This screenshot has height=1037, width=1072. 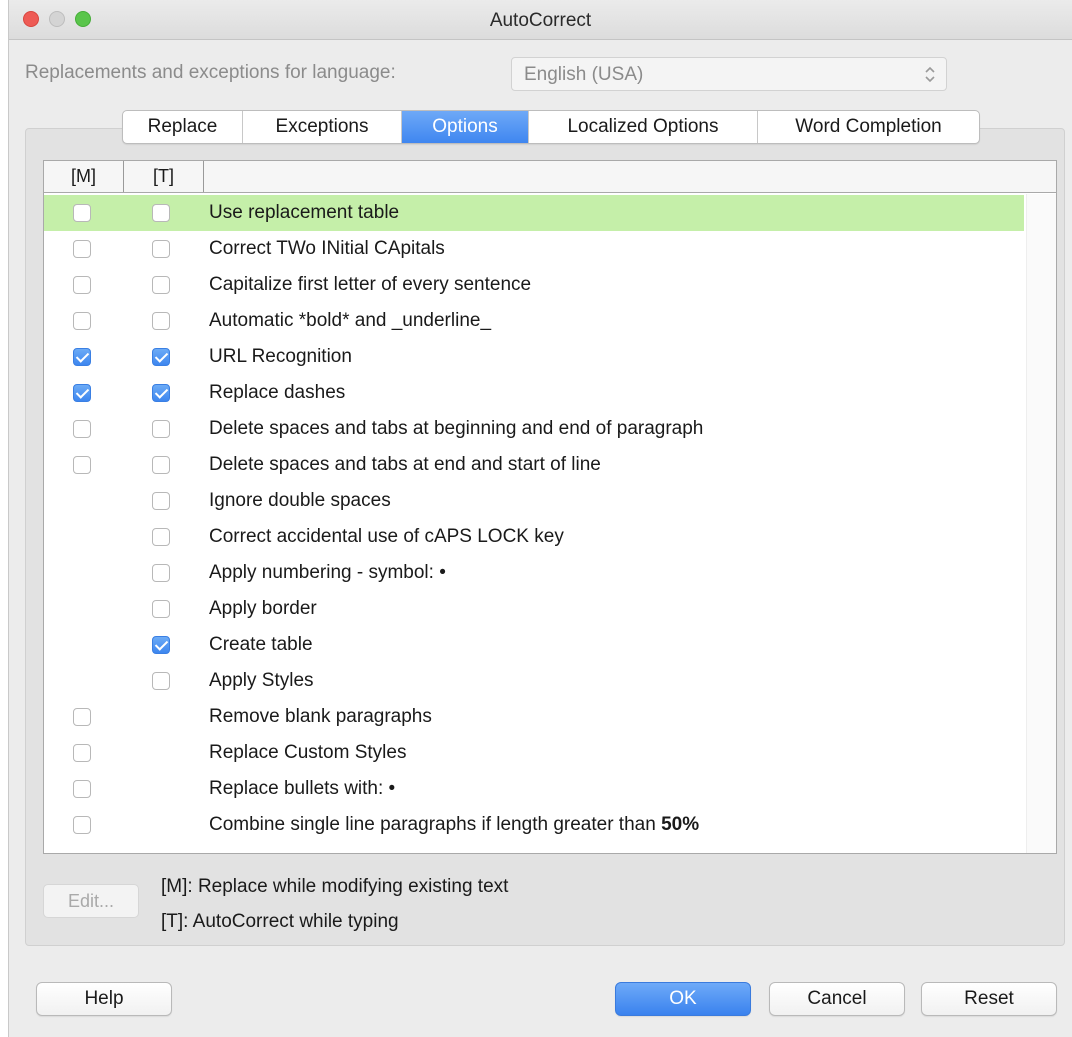 I want to click on ok-button: OK, so click(x=683, y=999).